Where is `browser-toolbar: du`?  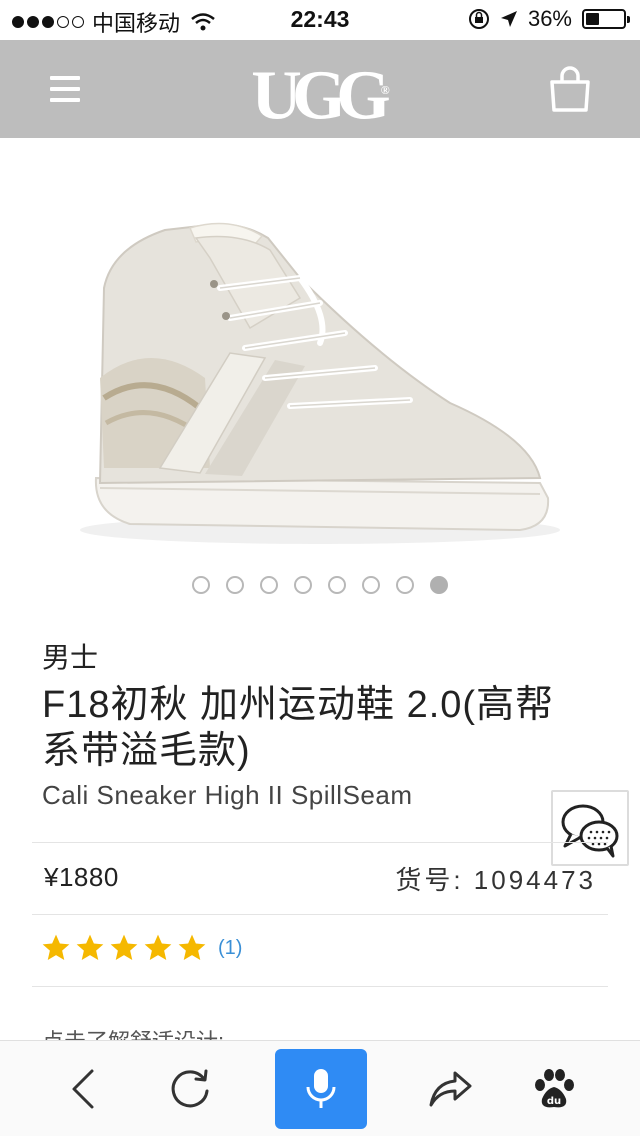 browser-toolbar: du is located at coordinates (320, 1088).